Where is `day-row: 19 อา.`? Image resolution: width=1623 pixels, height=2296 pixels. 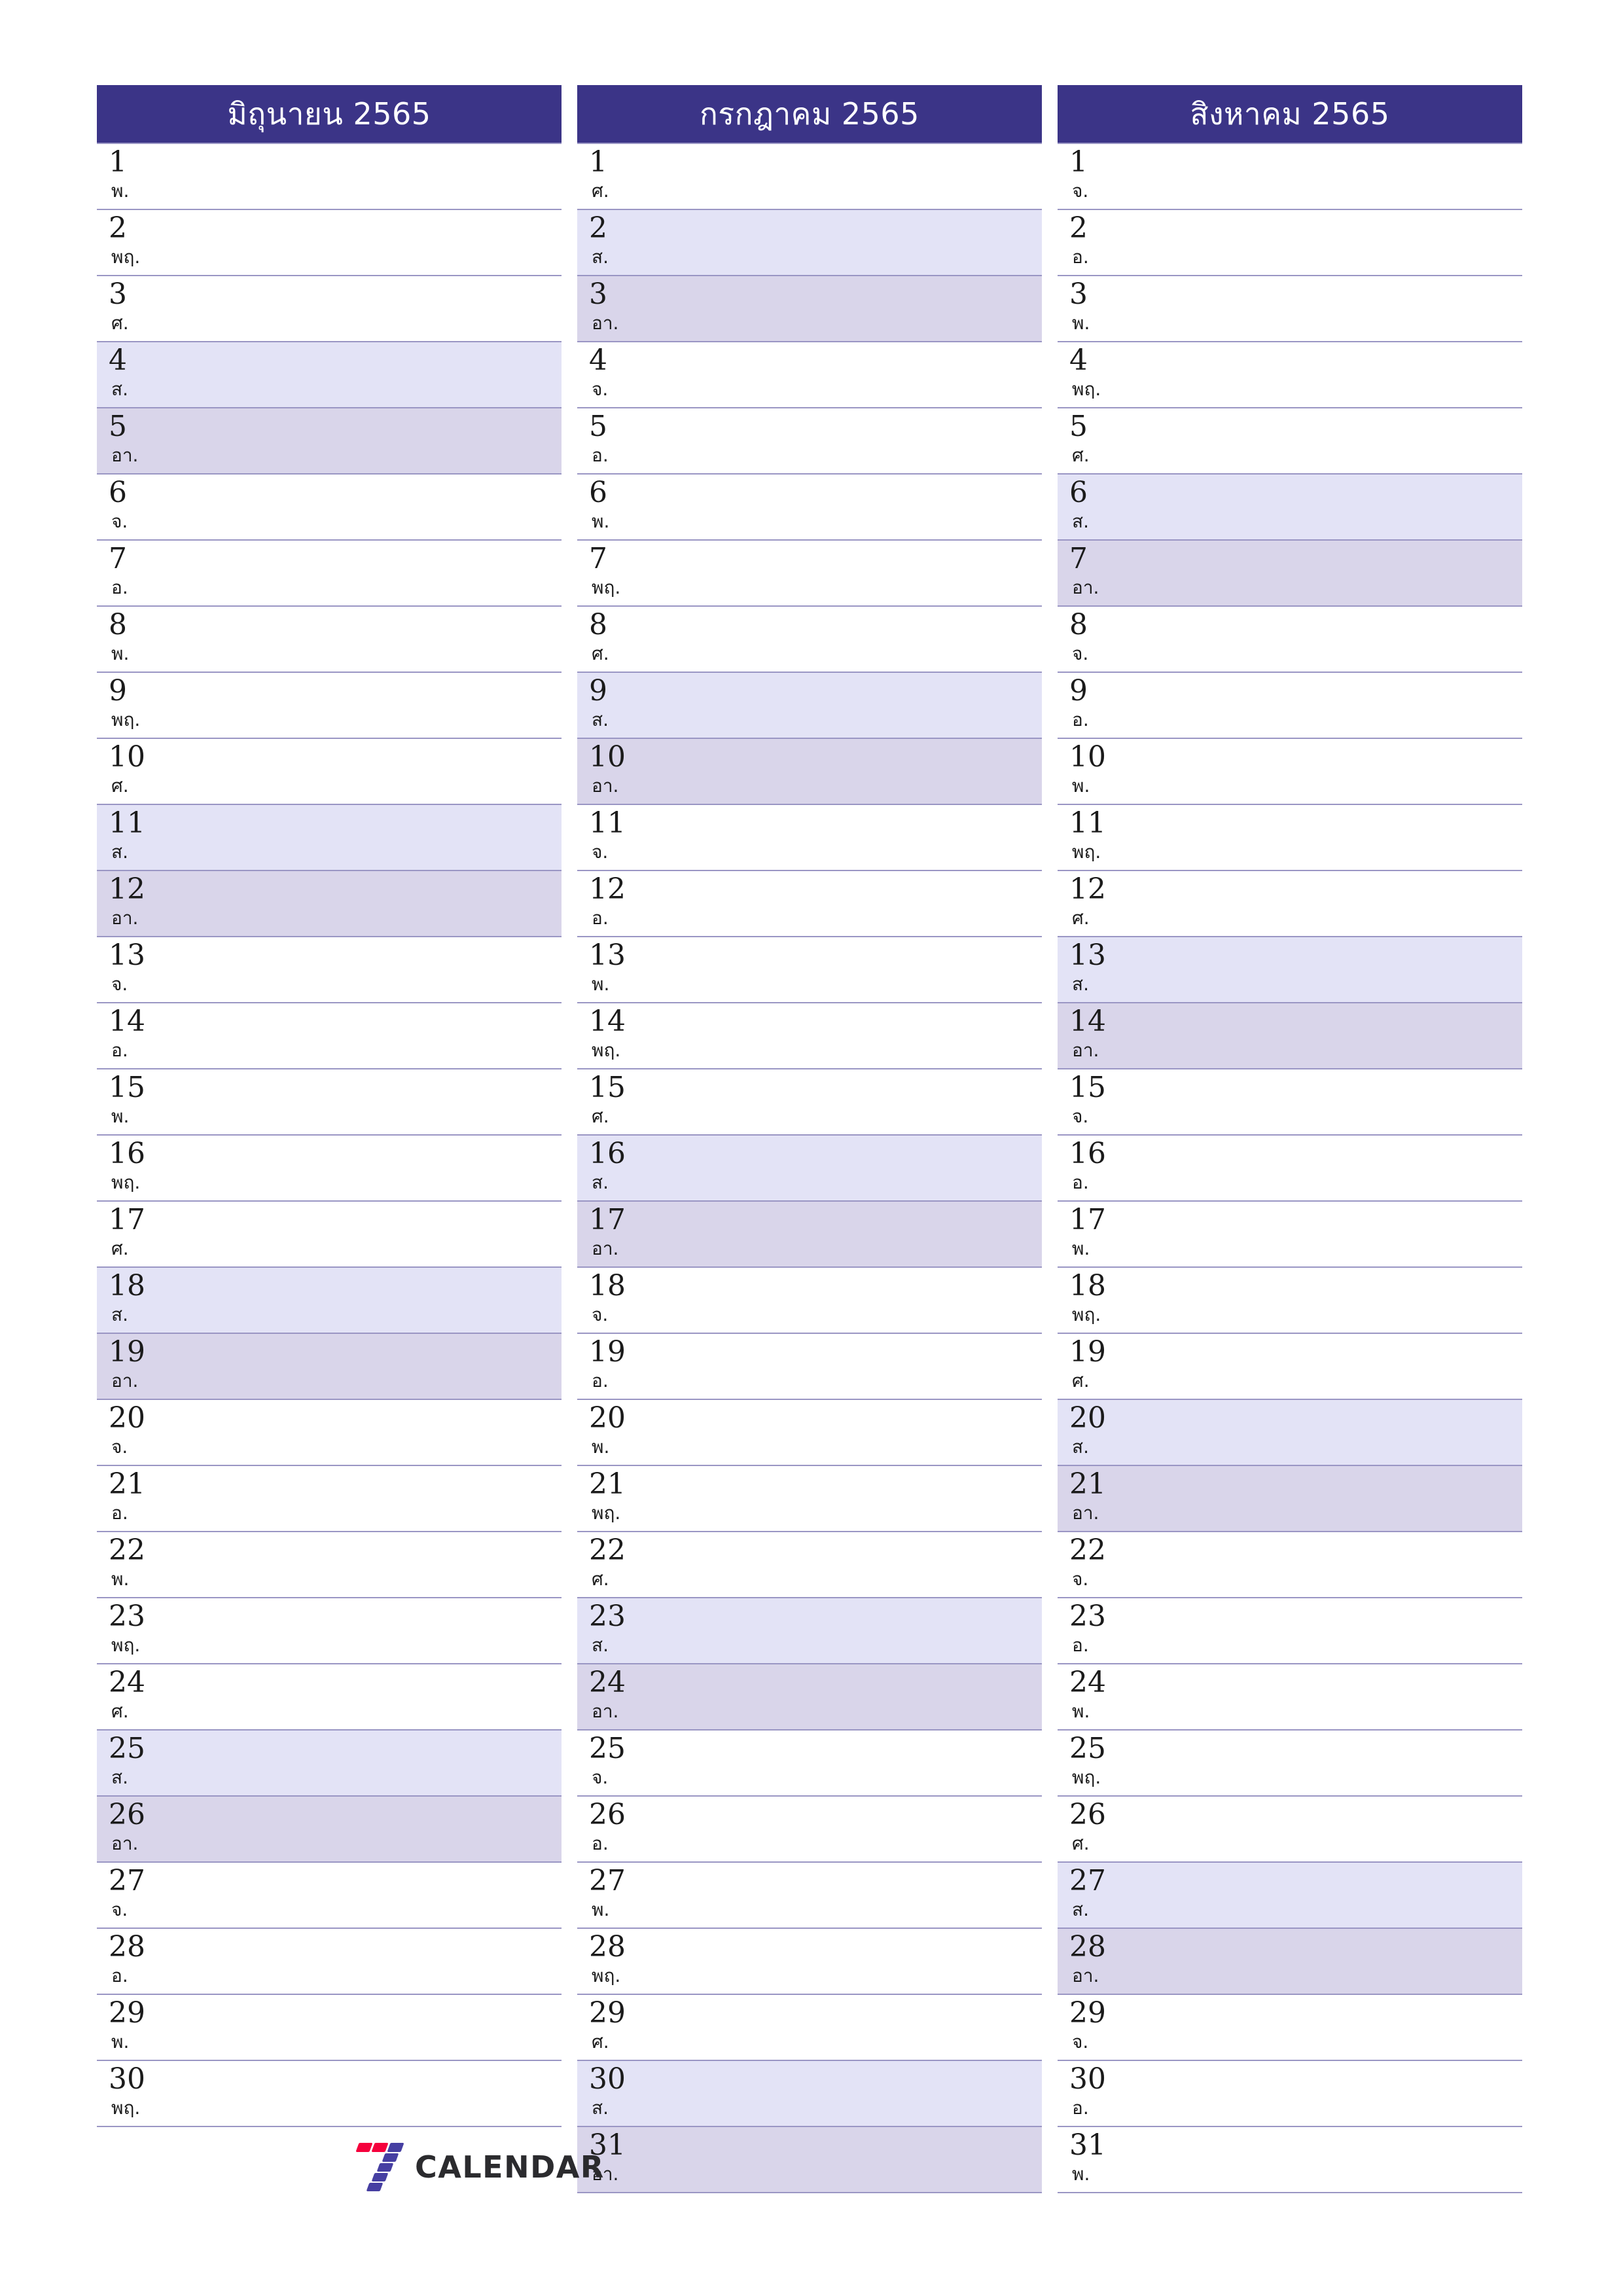 day-row: 19 อา. is located at coordinates (330, 1367).